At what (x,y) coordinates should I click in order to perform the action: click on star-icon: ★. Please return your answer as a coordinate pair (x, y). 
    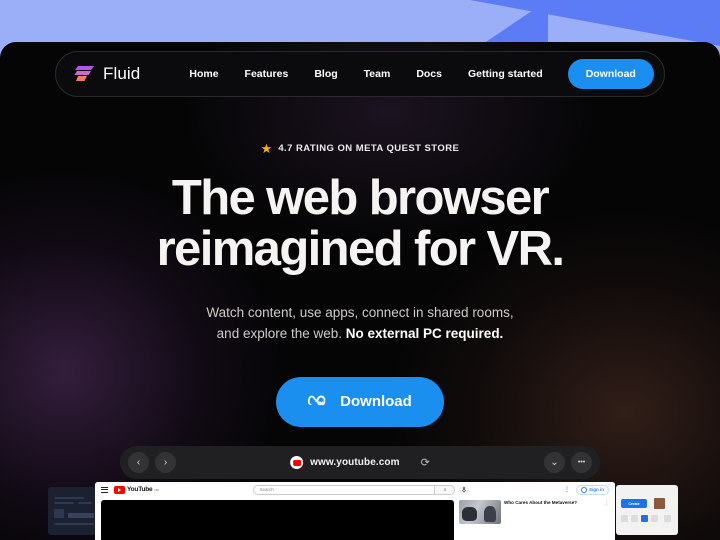
    Looking at the image, I should click on (266, 148).